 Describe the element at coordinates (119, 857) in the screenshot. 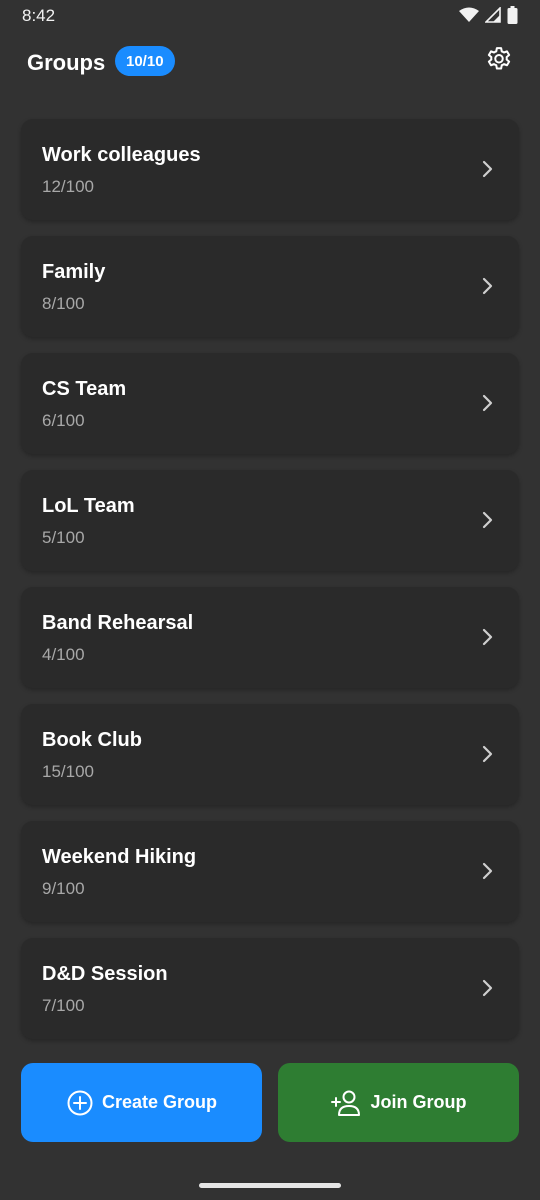

I see `group-name: Weekend Hiking` at that location.